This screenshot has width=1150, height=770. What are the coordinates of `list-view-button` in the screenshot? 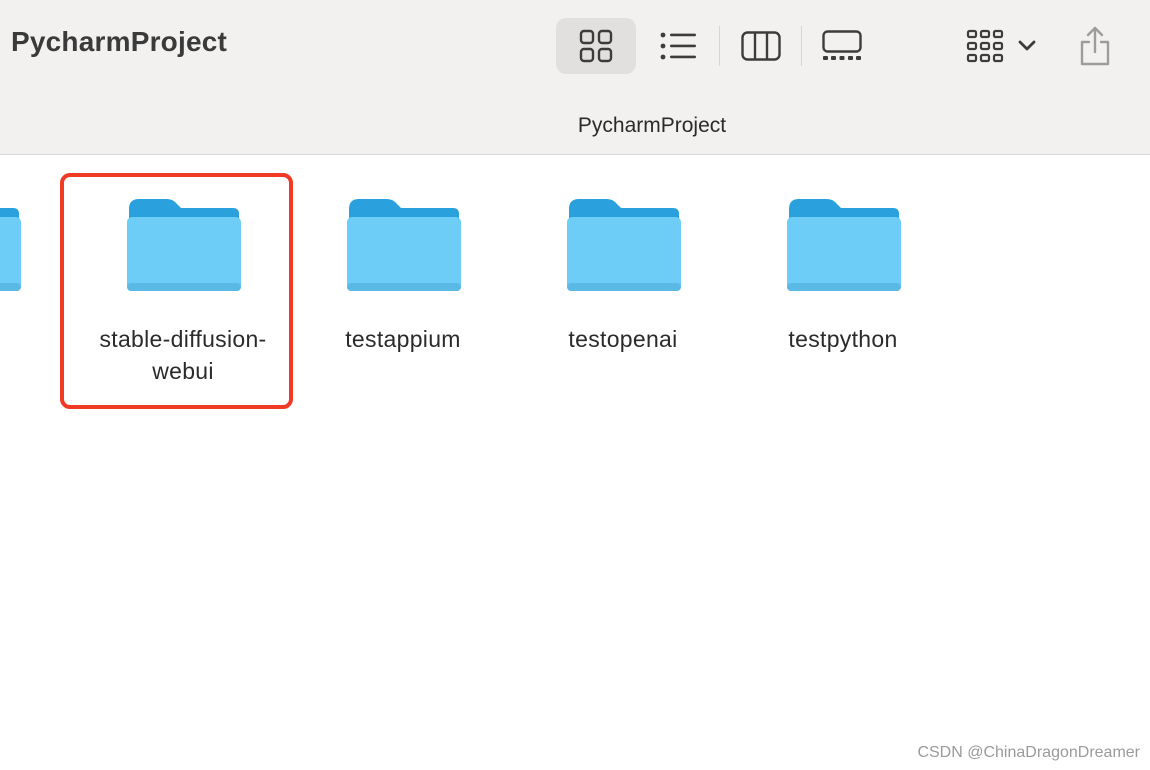 It's located at (678, 46).